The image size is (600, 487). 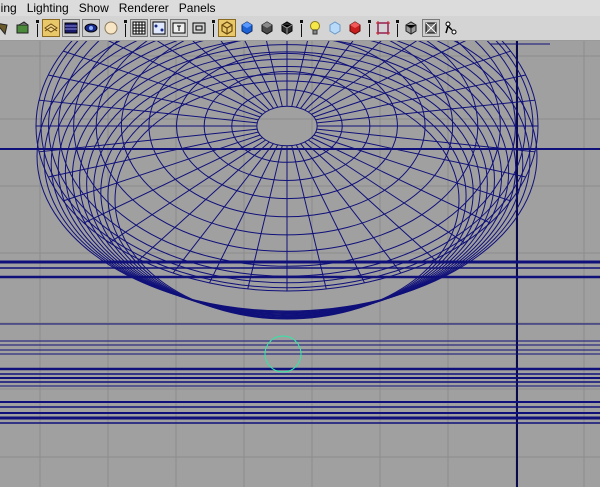 I want to click on grid-button, so click(x=139, y=28).